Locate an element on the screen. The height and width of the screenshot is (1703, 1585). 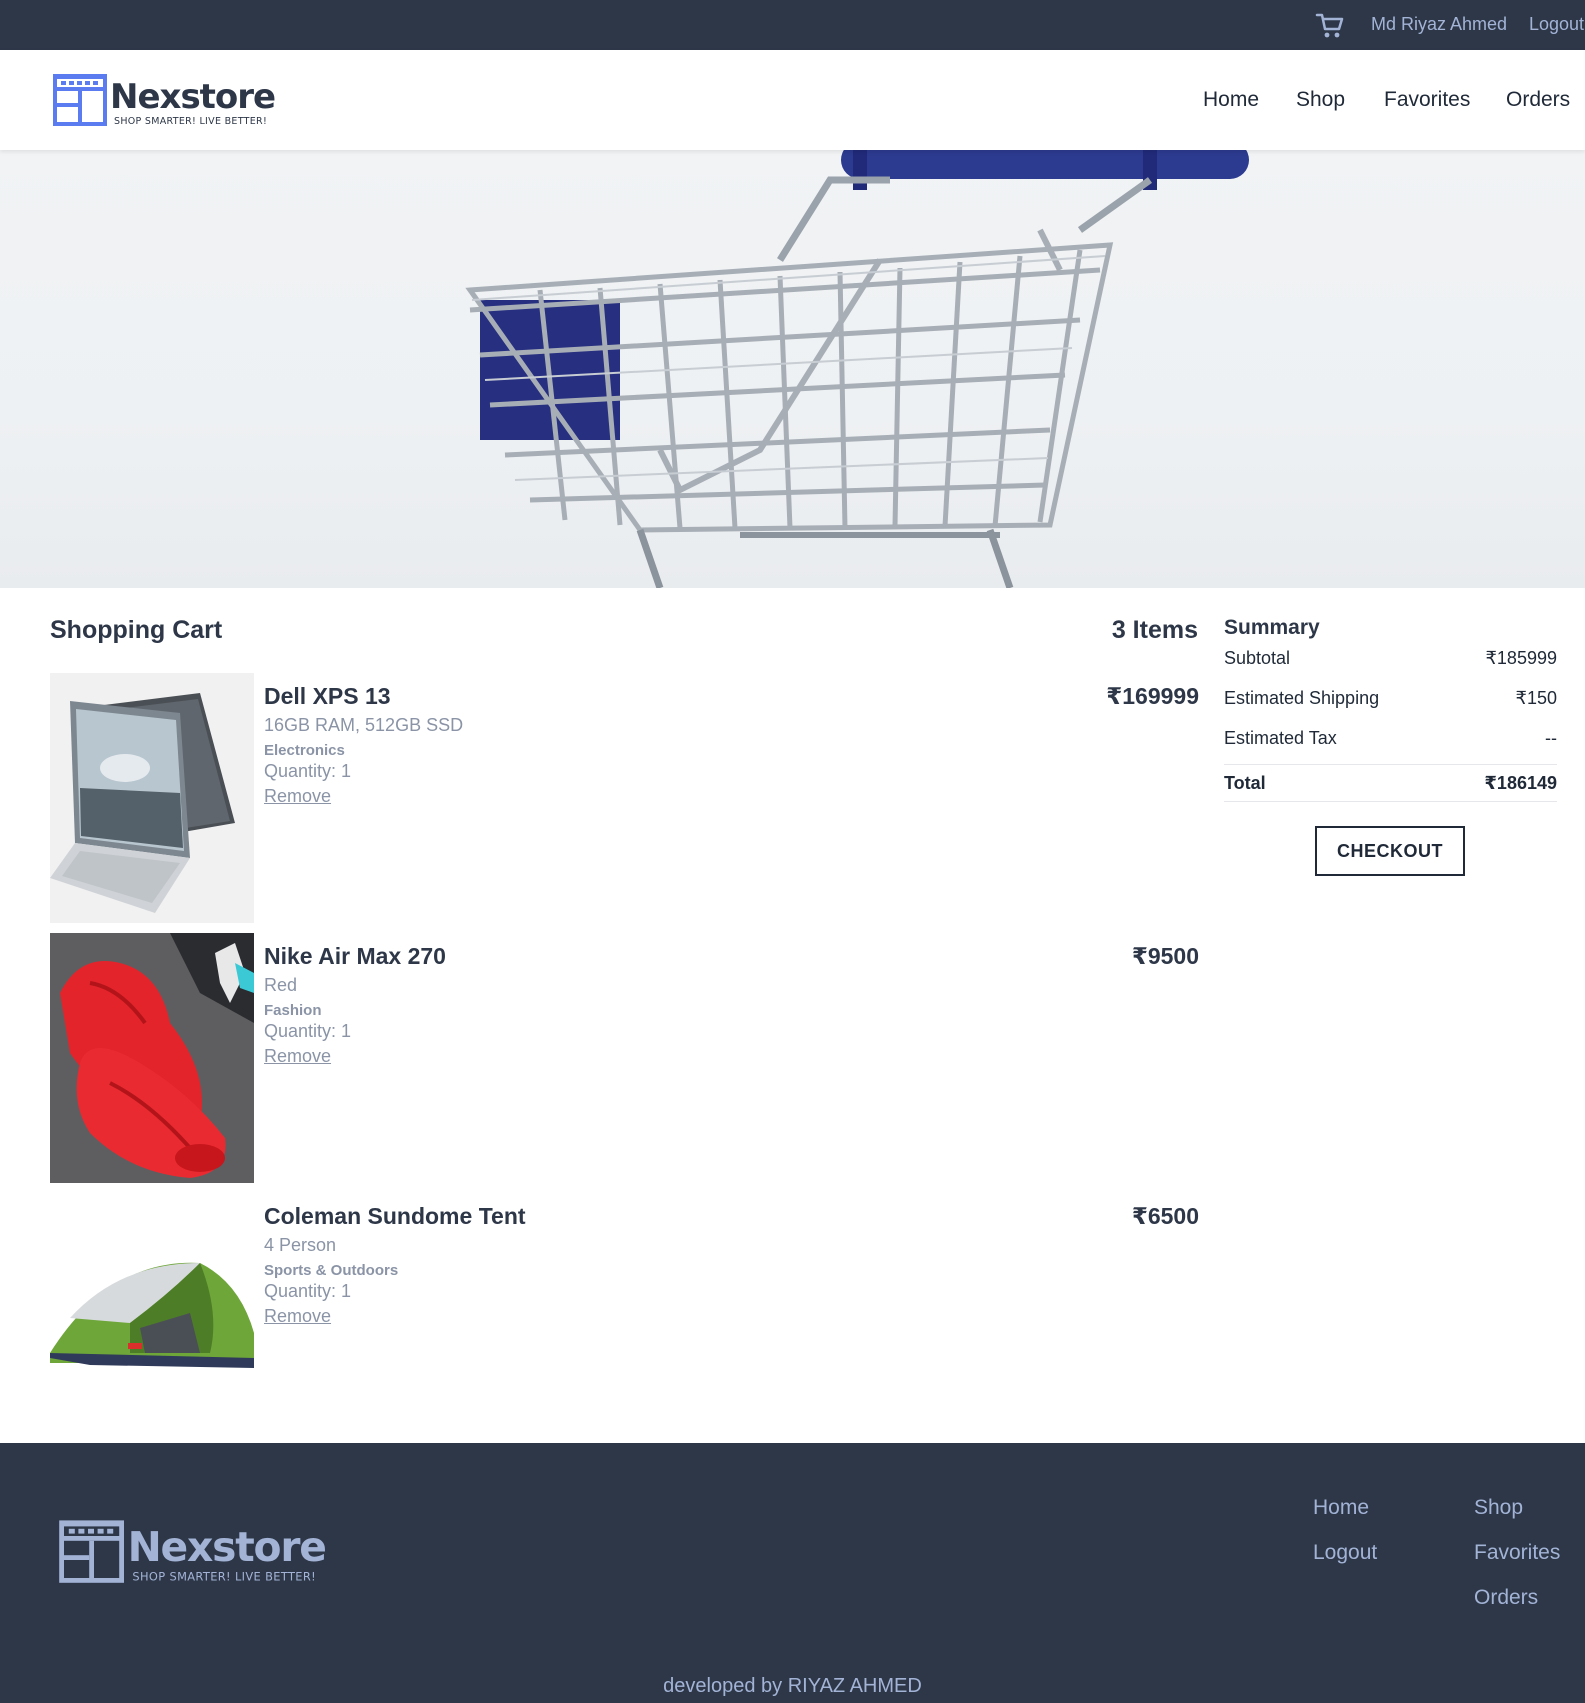
product-name: Nike Air Max 270 is located at coordinates (355, 956).